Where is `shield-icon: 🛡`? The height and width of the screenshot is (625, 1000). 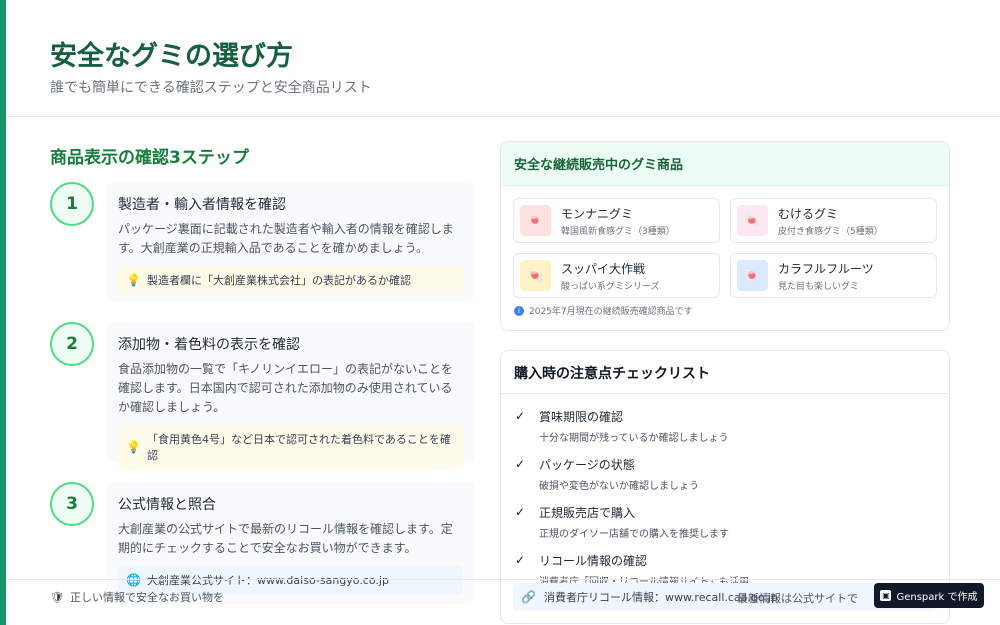 shield-icon: 🛡 is located at coordinates (57, 597).